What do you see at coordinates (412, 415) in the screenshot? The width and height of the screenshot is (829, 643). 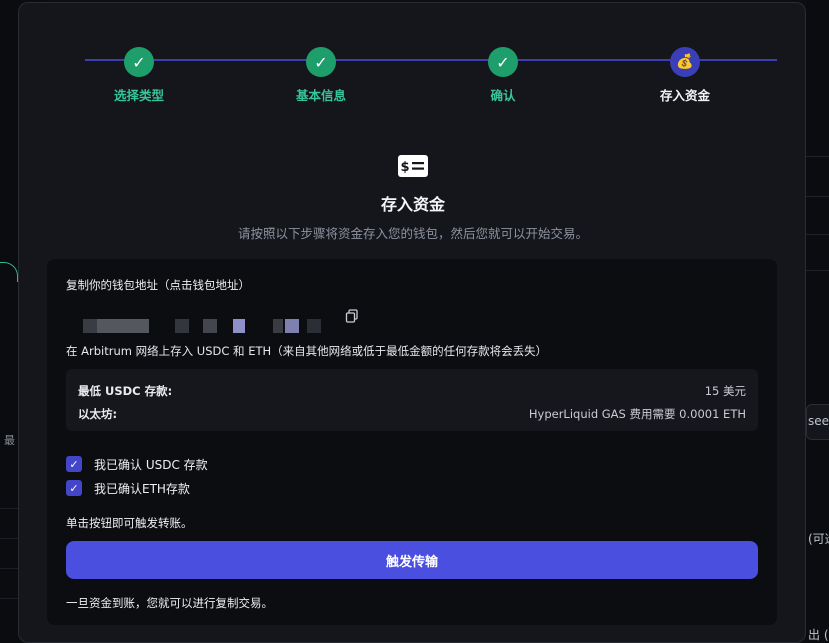 I see `info-row-eth: 以太坊: HyperLiquid GAS 费用需要 0.0001 ETH` at bounding box center [412, 415].